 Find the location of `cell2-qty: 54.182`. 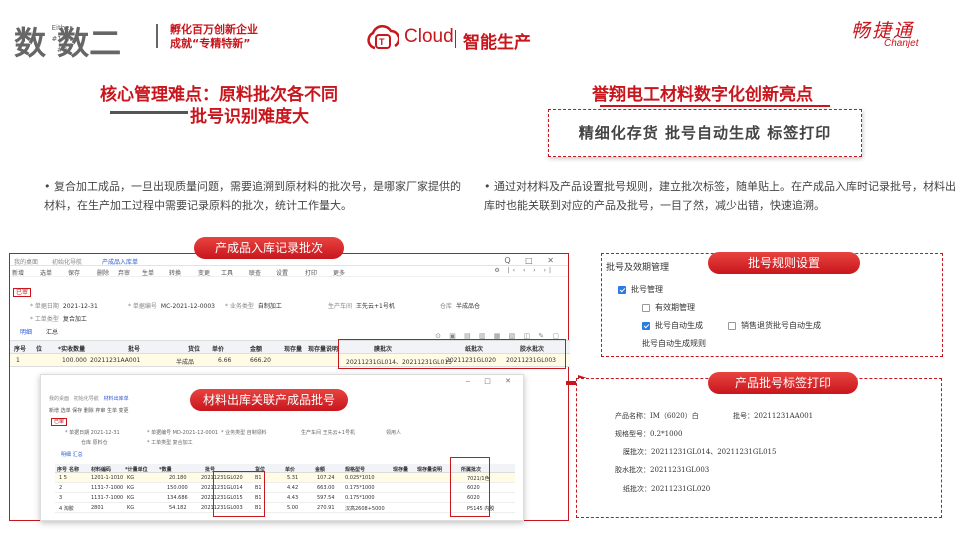

cell2-qty: 54.182 is located at coordinates (178, 508).